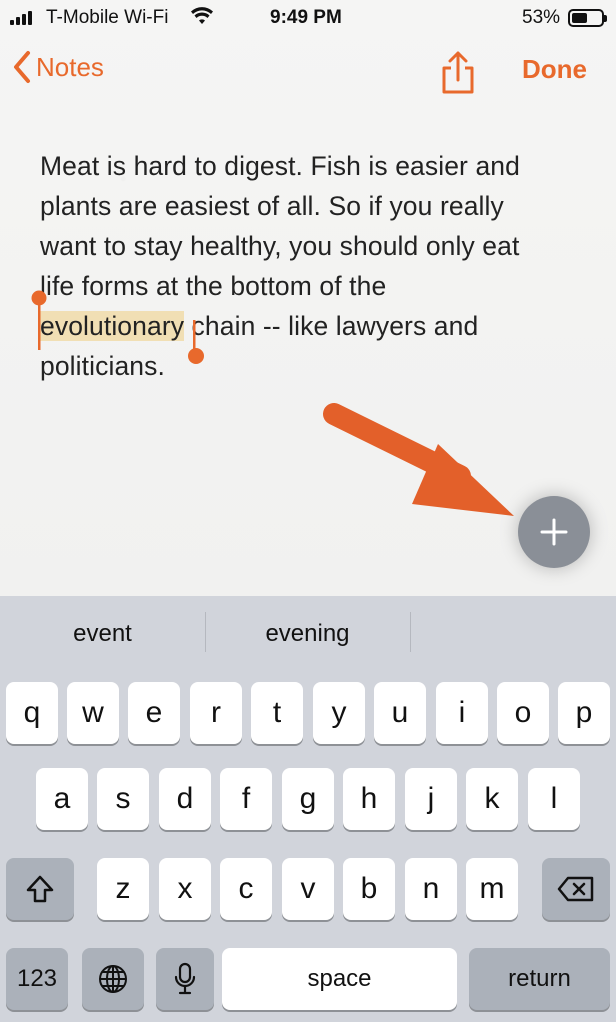 The image size is (616, 1022). What do you see at coordinates (587, 18) in the screenshot?
I see `battery-icon` at bounding box center [587, 18].